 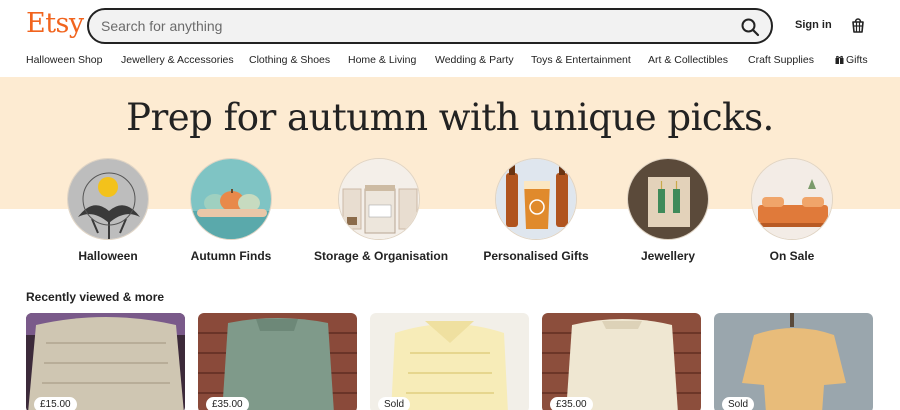 I want to click on price-badge: £15.00, so click(x=55, y=403).